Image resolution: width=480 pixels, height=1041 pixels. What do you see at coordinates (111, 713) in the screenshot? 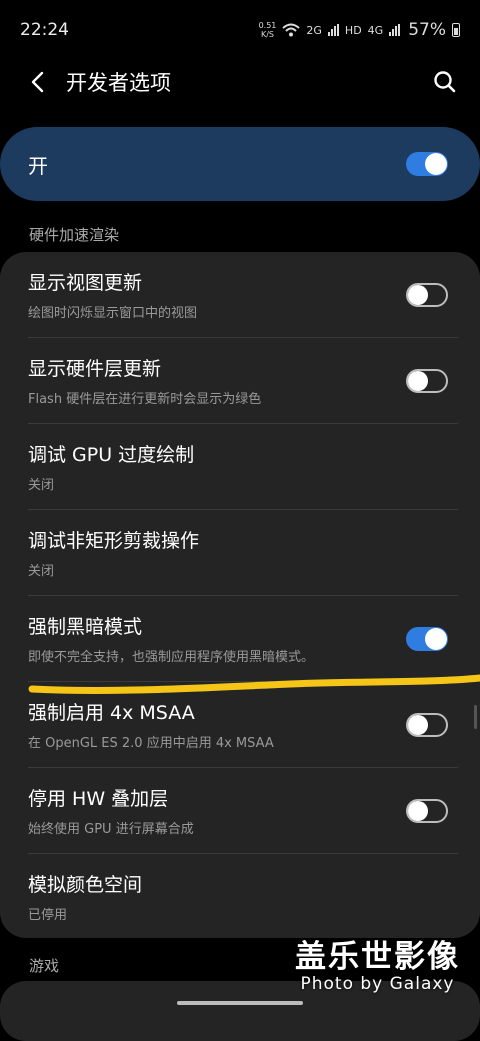
I see `setting-title: 强制启用 4x MSAA` at bounding box center [111, 713].